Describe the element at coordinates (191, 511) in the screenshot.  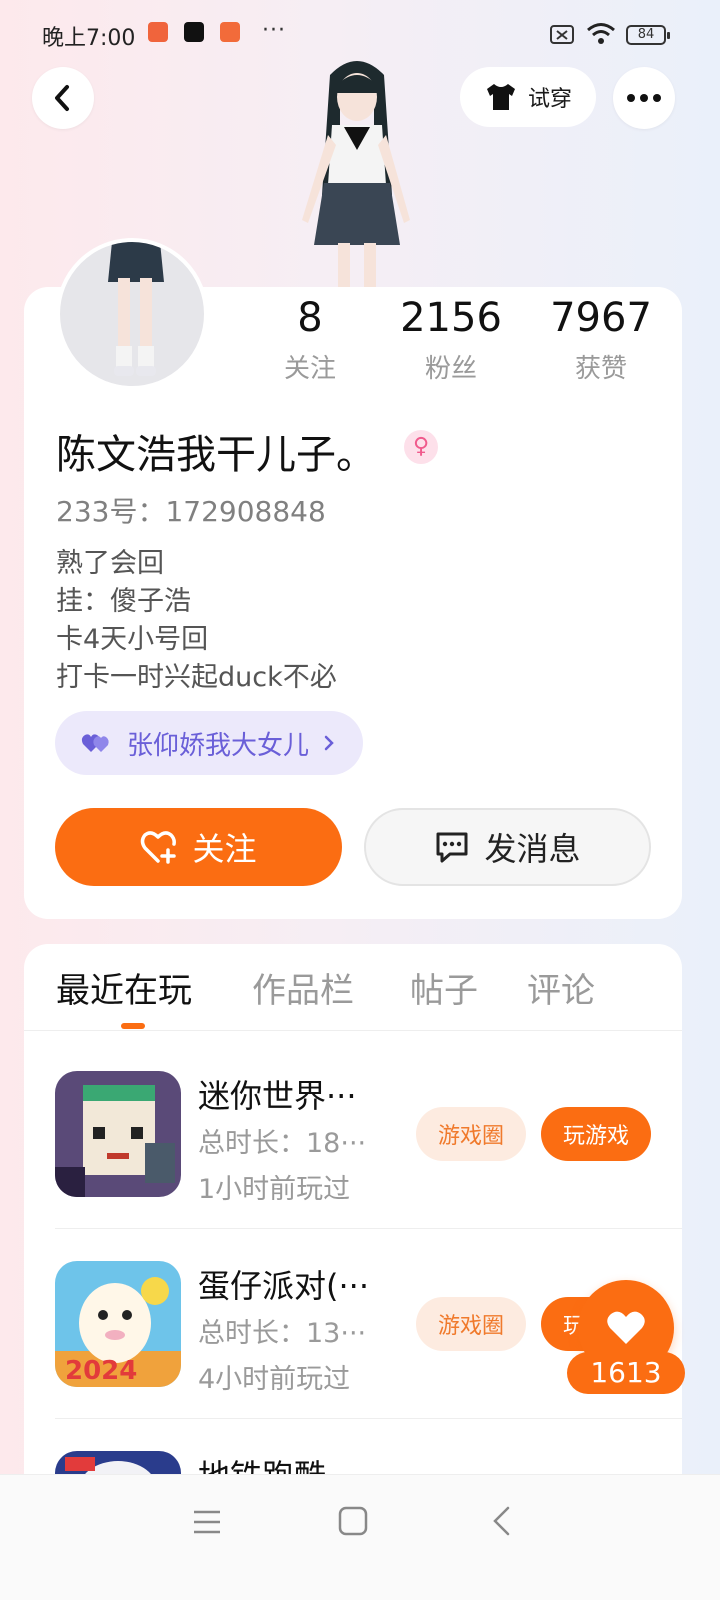
I see `user-id: 233号：172908848` at that location.